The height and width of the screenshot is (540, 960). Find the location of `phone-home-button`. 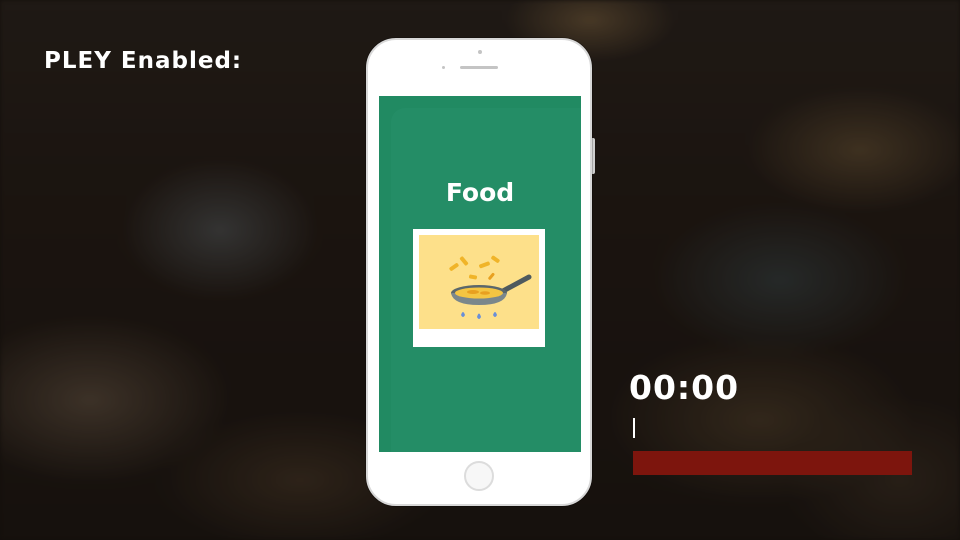

phone-home-button is located at coordinates (479, 476).